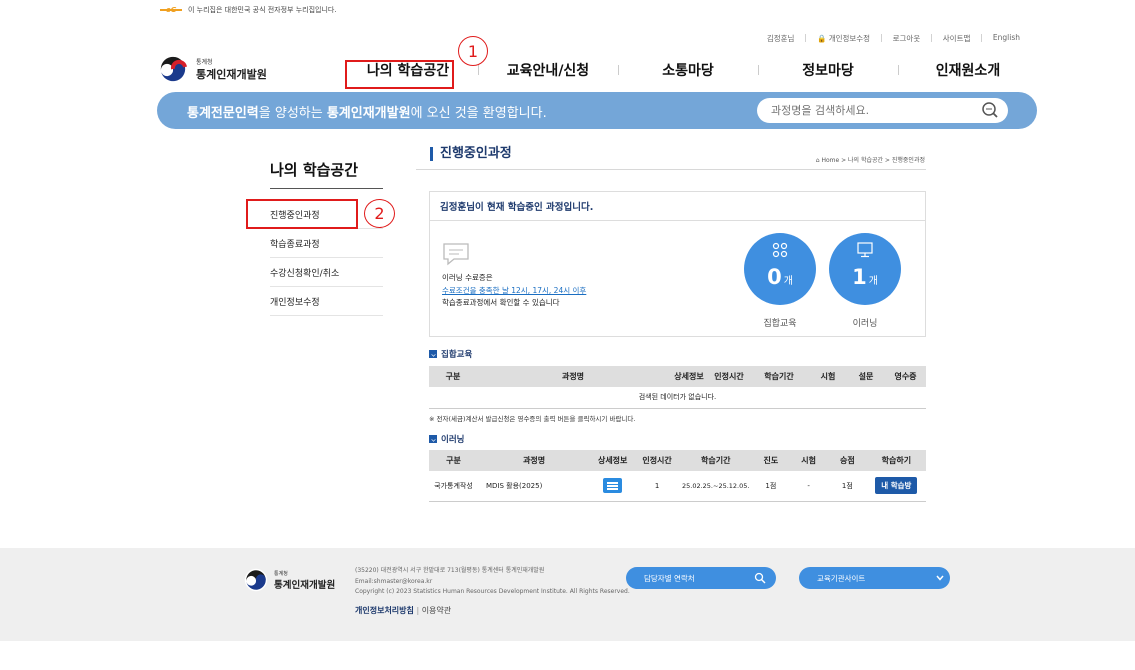  Describe the element at coordinates (597, 110) in the screenshot. I see `welcome-banner: 통계전문인력을 양성하는 통계인재개발원에 오신 것을 환영합니다.` at that location.